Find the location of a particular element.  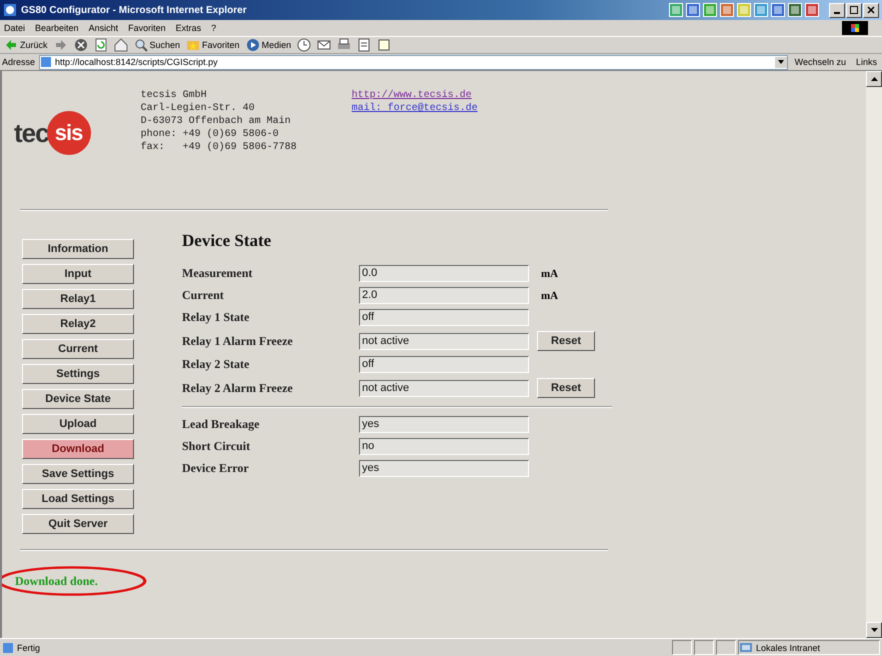

monitor-icon is located at coordinates (746, 648).